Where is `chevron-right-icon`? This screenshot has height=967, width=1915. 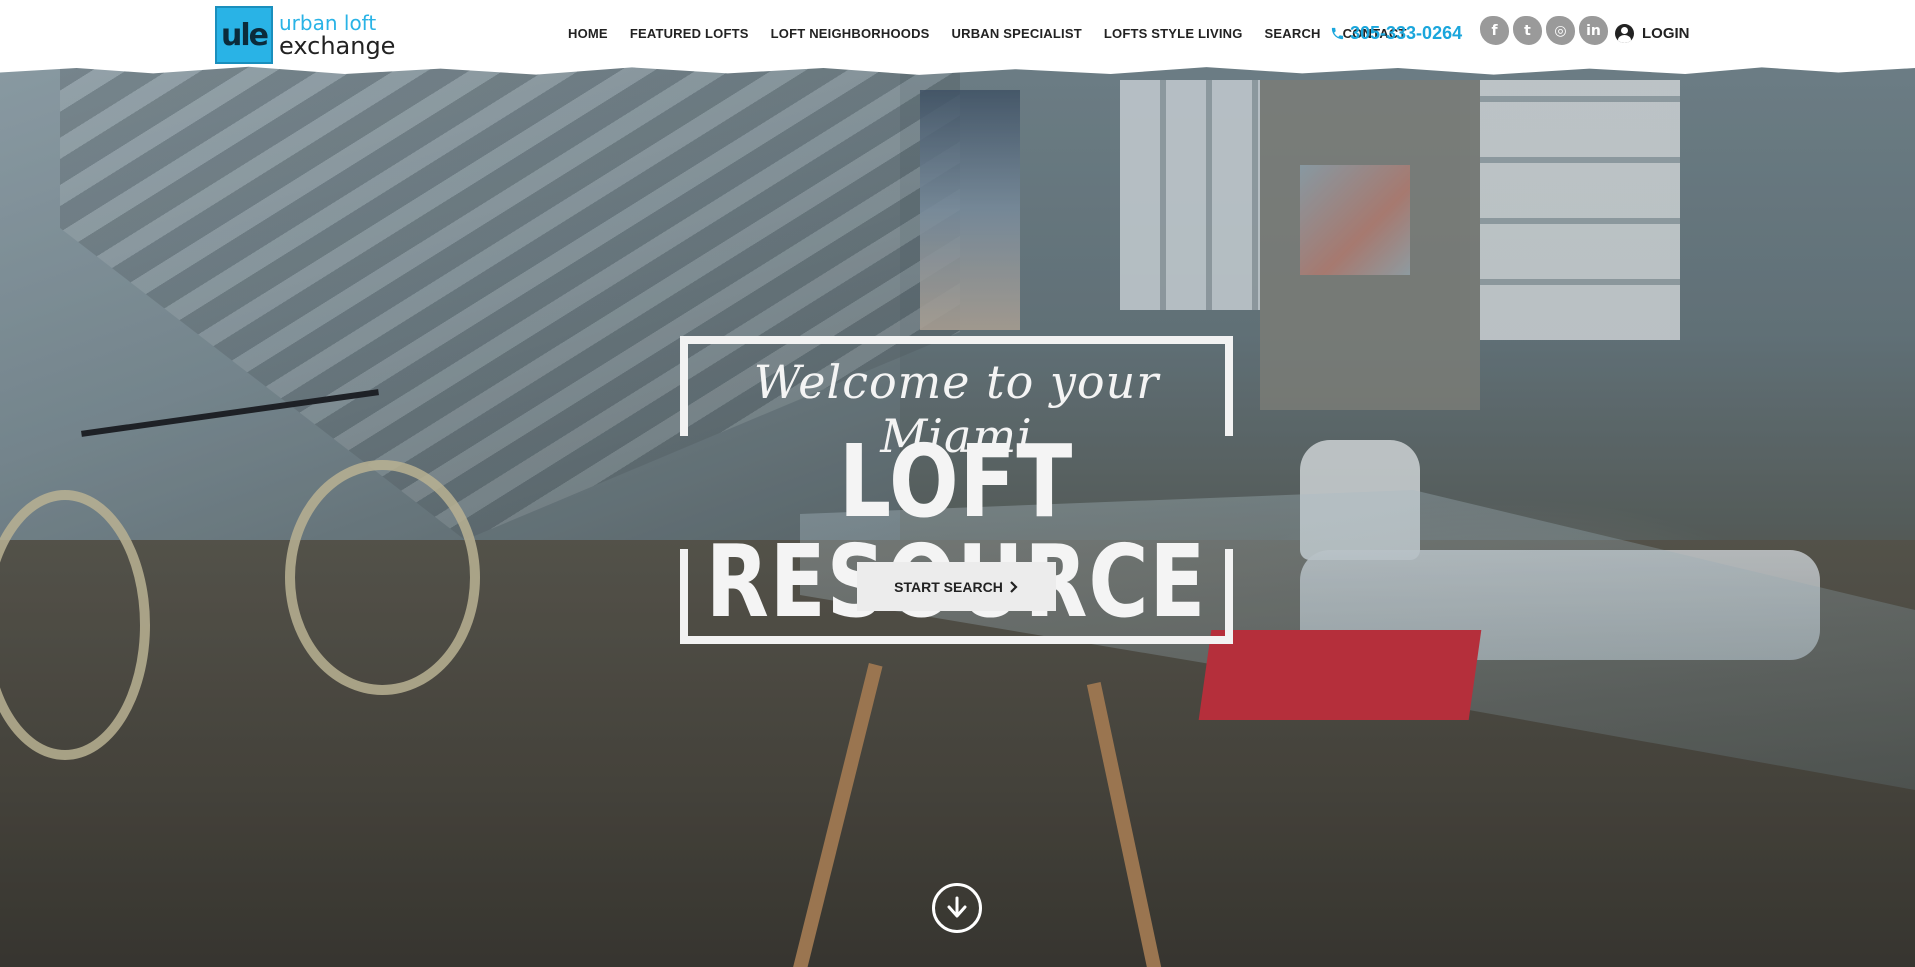 chevron-right-icon is located at coordinates (1014, 586).